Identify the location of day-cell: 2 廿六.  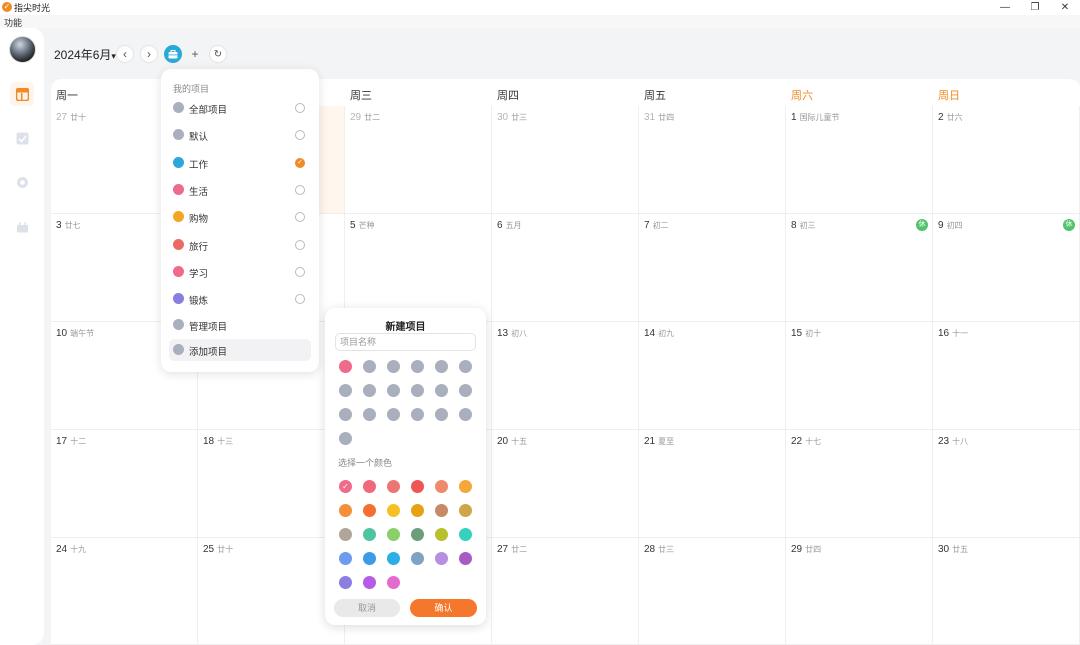
(1006, 160).